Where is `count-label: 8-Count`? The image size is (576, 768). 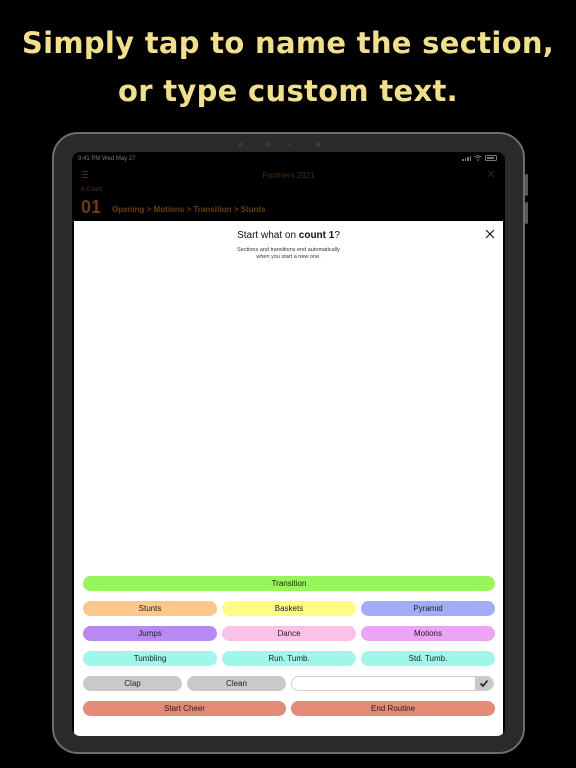 count-label: 8-Count is located at coordinates (92, 190).